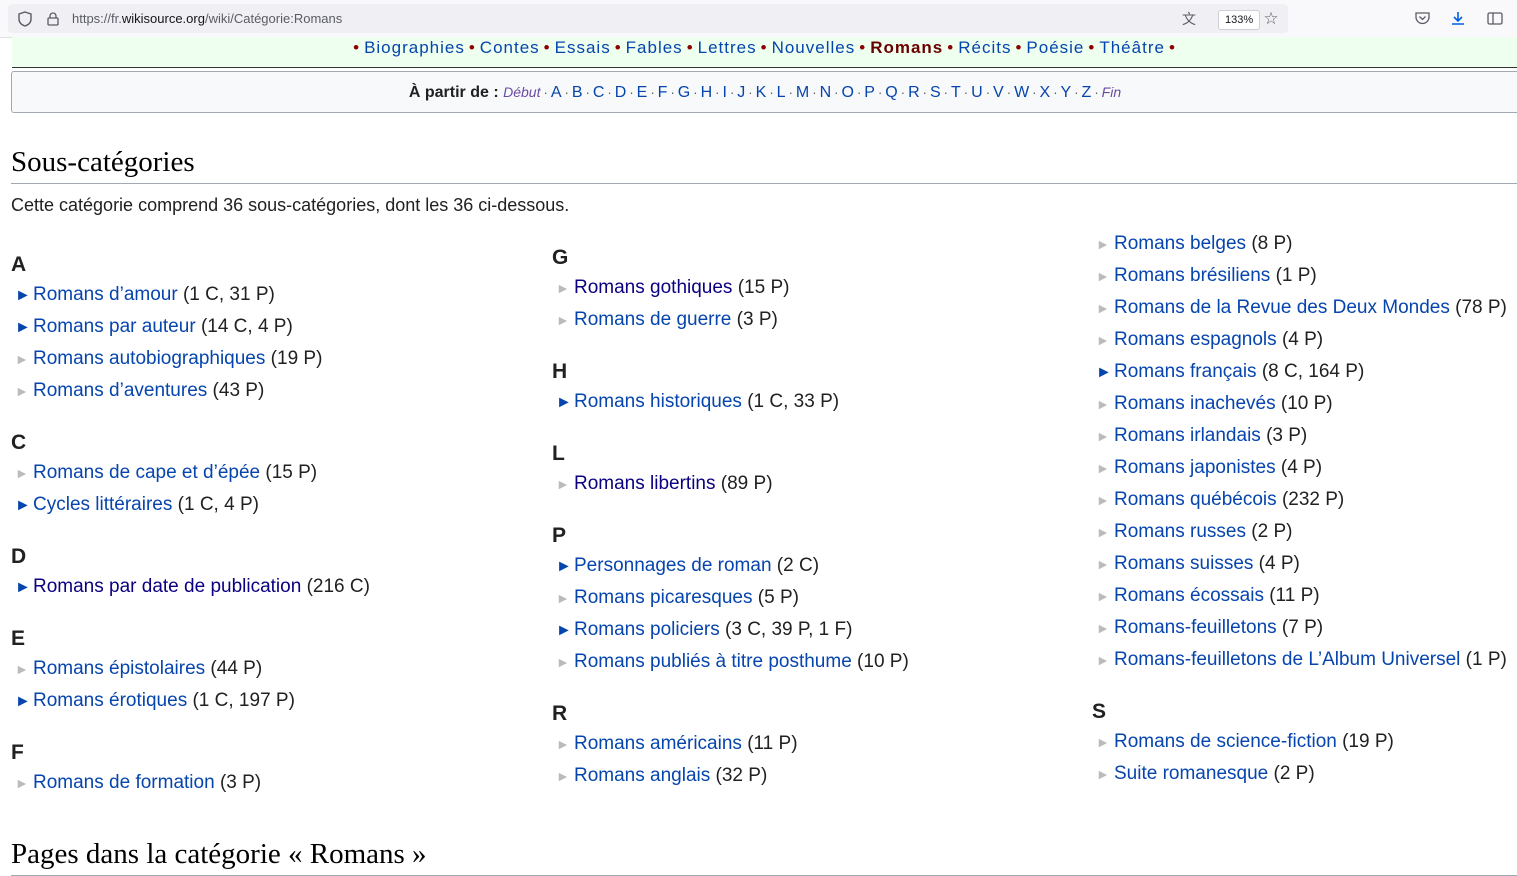  I want to click on subcat-link: Romans autobiographiques, so click(149, 358).